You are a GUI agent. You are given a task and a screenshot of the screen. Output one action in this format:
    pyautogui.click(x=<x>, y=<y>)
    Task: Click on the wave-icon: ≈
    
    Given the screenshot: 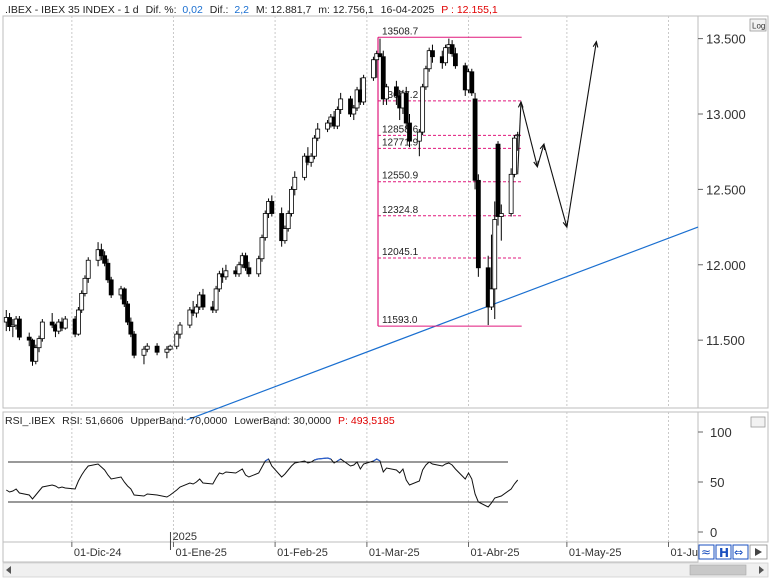 What is the action you would take?
    pyautogui.click(x=706, y=552)
    